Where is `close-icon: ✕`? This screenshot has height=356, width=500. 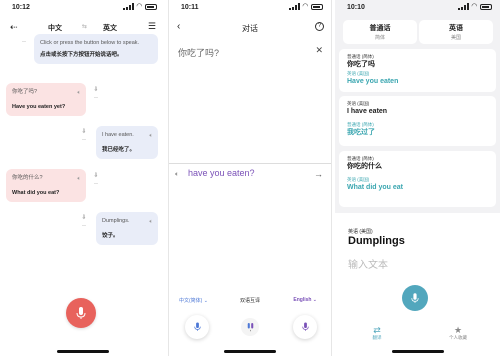
close-icon: ✕ is located at coordinates (319, 50).